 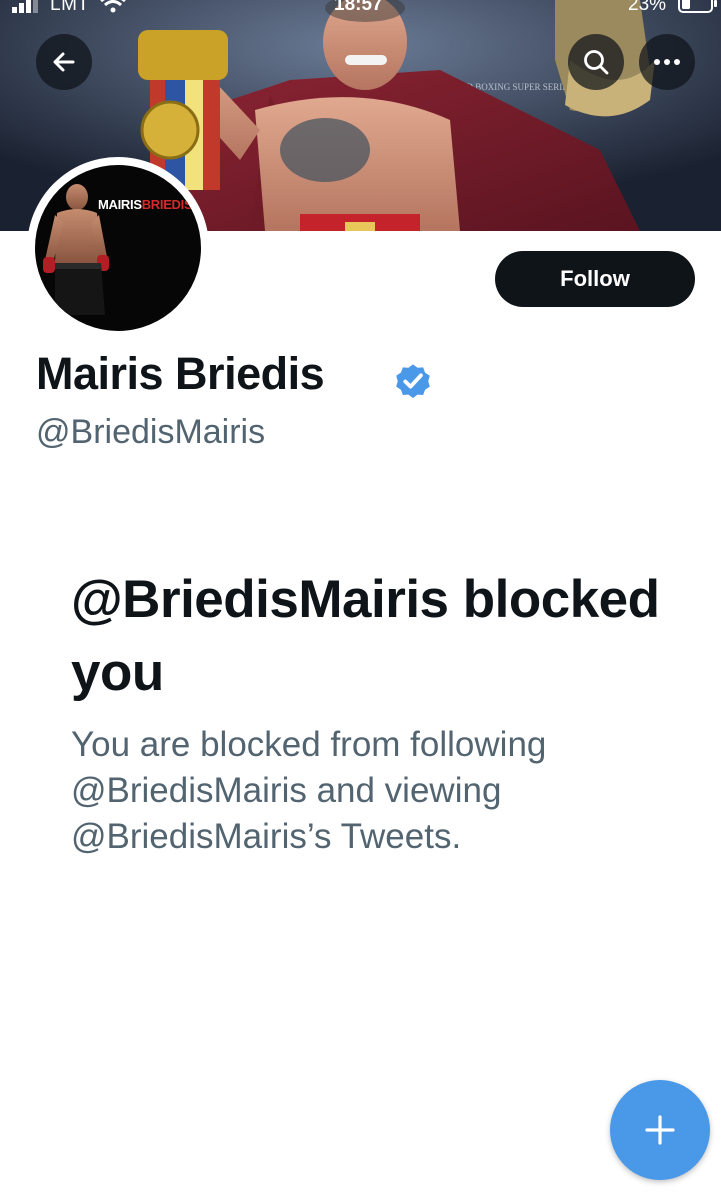 I want to click on wifi-icon, so click(x=113, y=6).